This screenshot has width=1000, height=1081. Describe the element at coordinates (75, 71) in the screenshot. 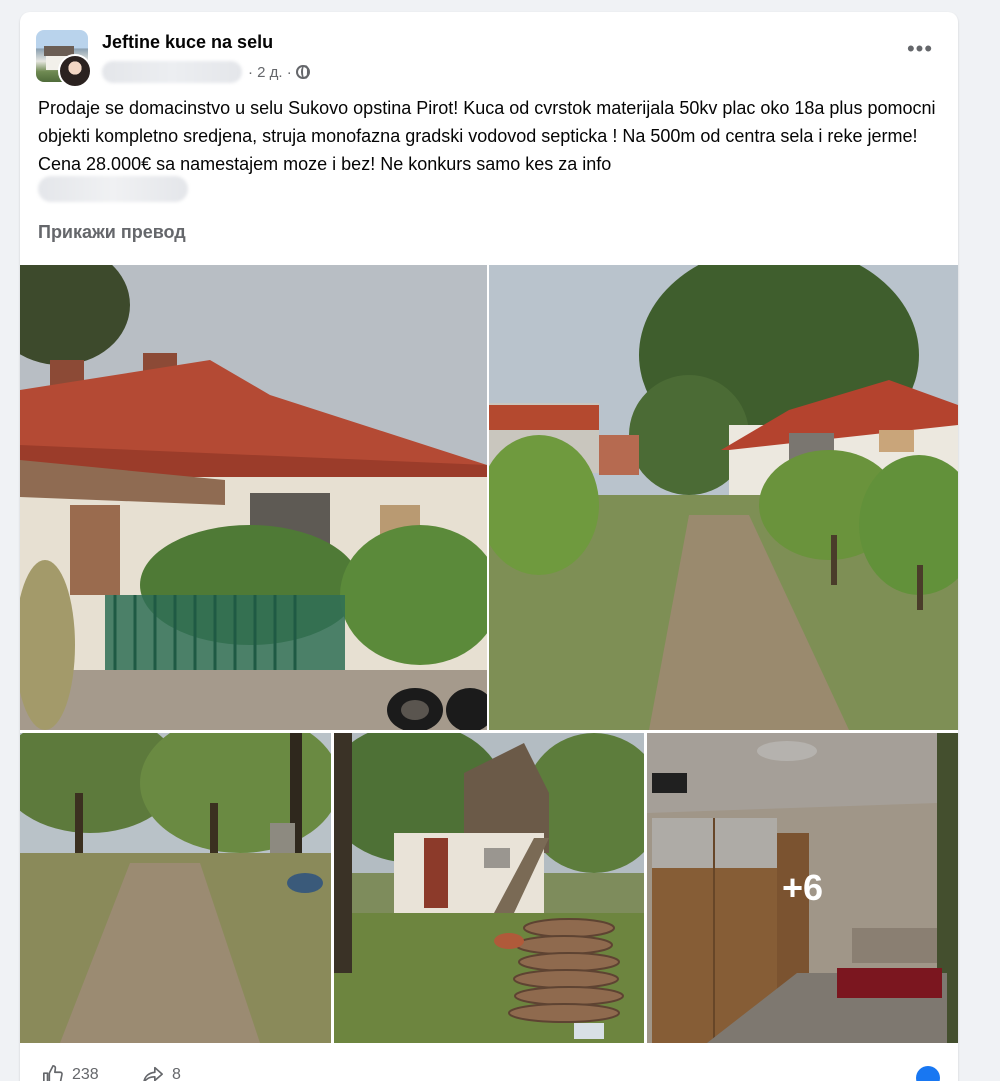

I see `author-avatar` at that location.